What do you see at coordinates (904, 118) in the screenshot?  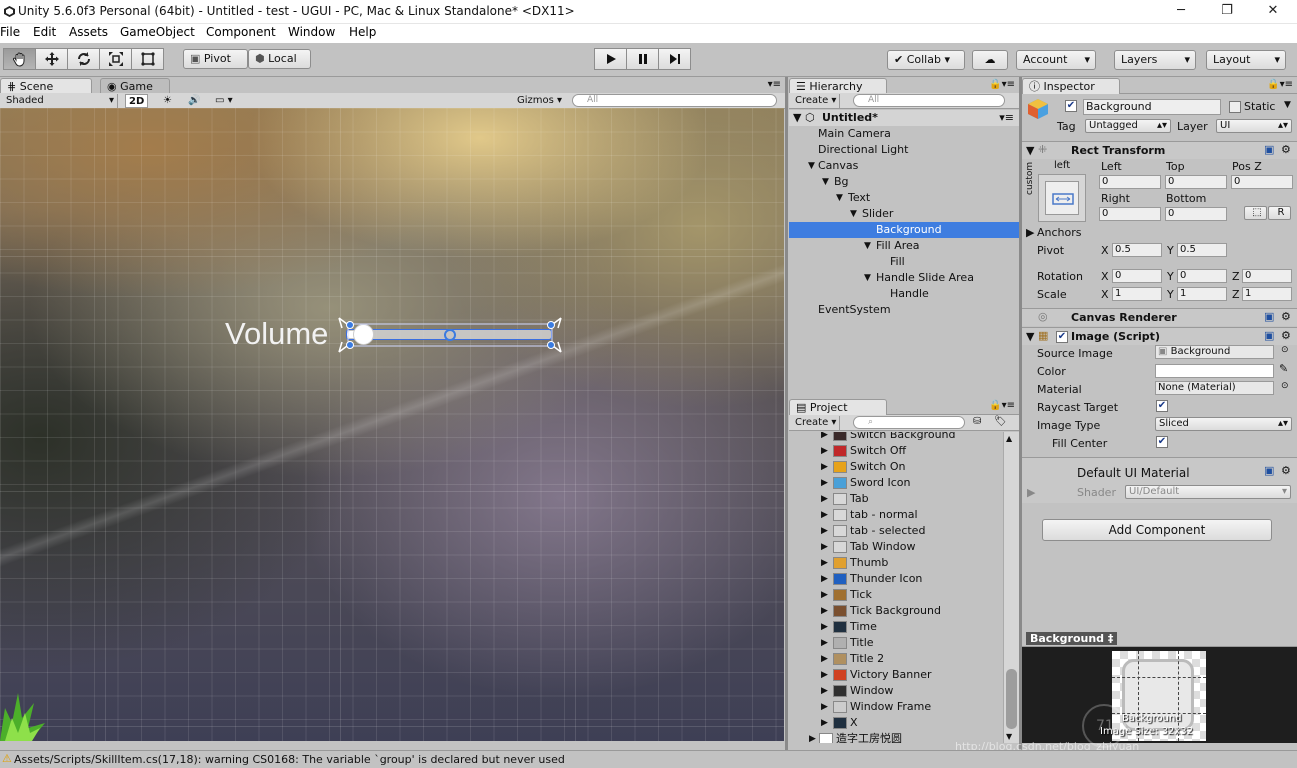 I see `scene-root: ▼ ⬡ Untitled* ▾≡` at bounding box center [904, 118].